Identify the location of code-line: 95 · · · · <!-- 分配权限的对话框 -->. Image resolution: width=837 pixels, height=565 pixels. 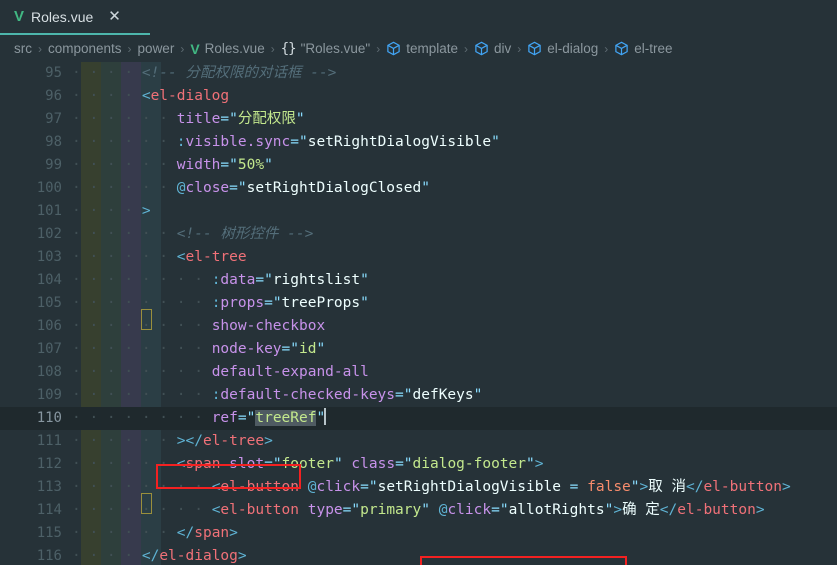
(418, 73).